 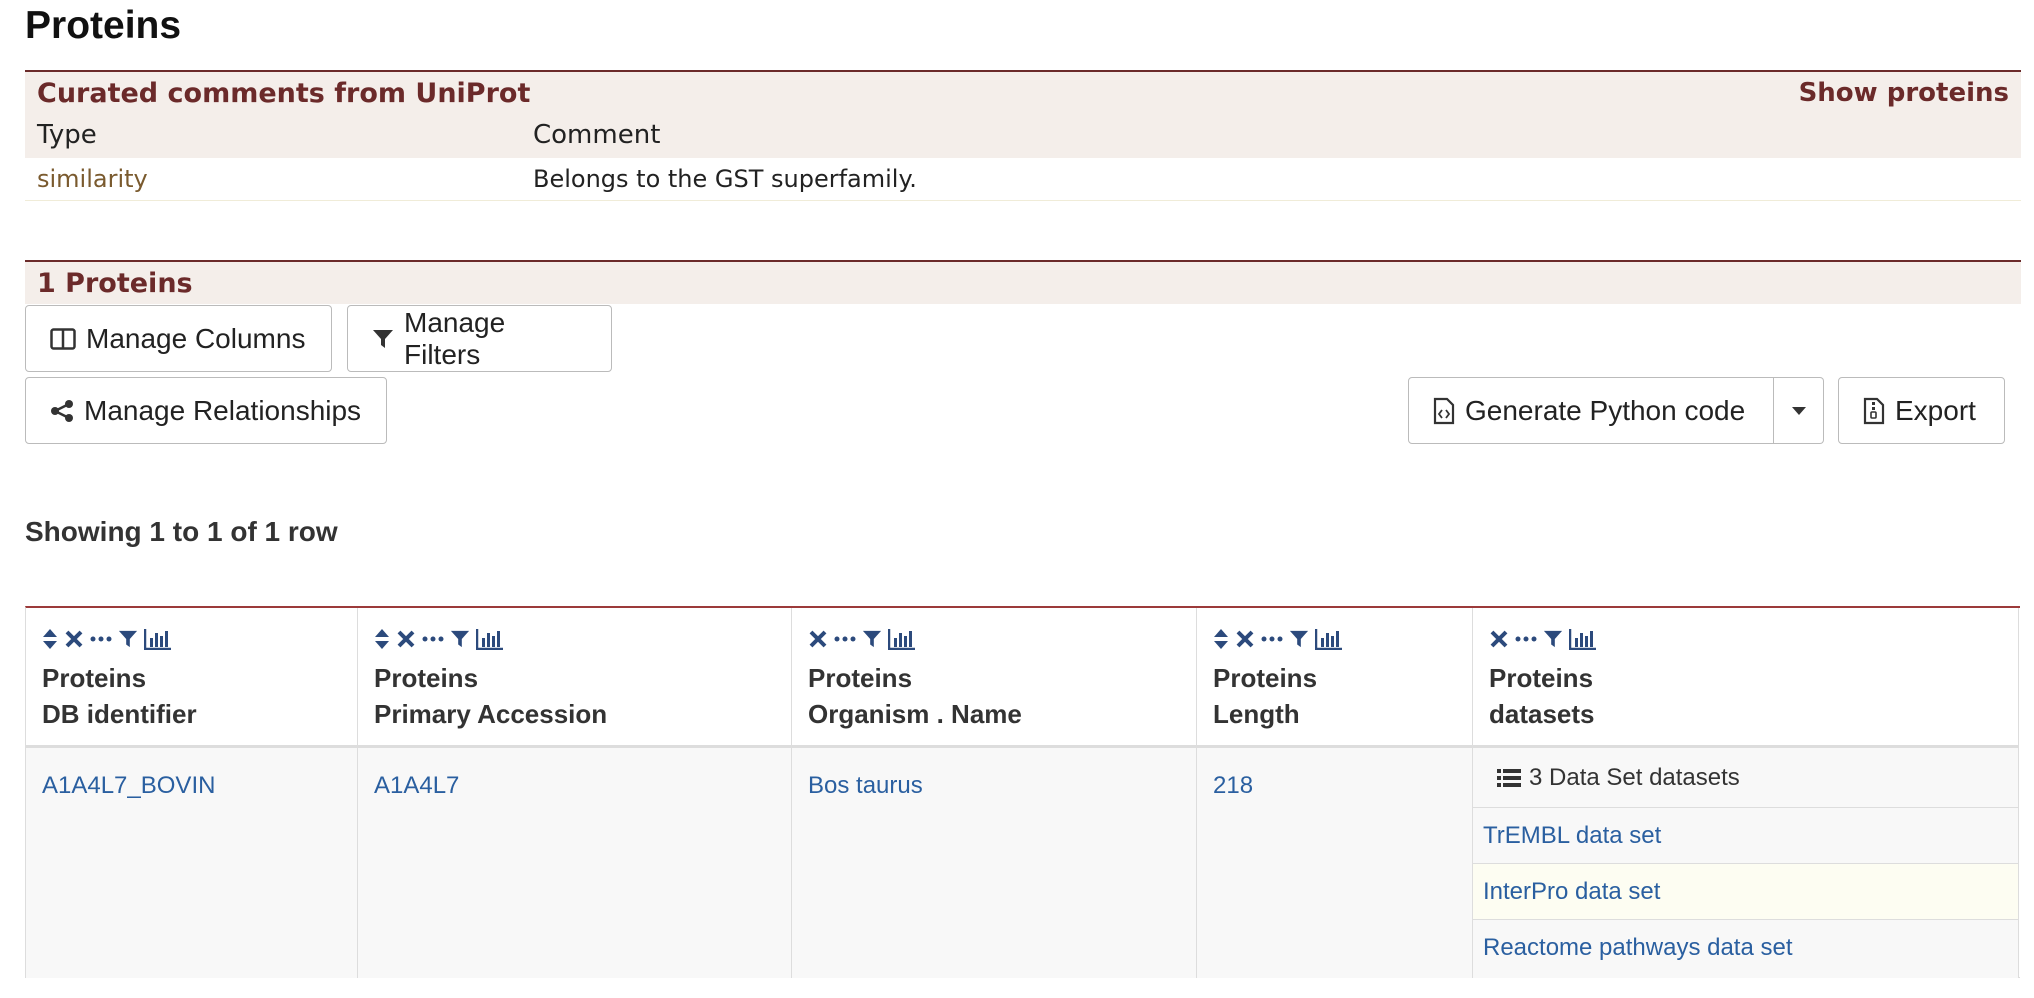 I want to click on column-header-db-identifier: Proteins DB identifier, so click(x=192, y=678).